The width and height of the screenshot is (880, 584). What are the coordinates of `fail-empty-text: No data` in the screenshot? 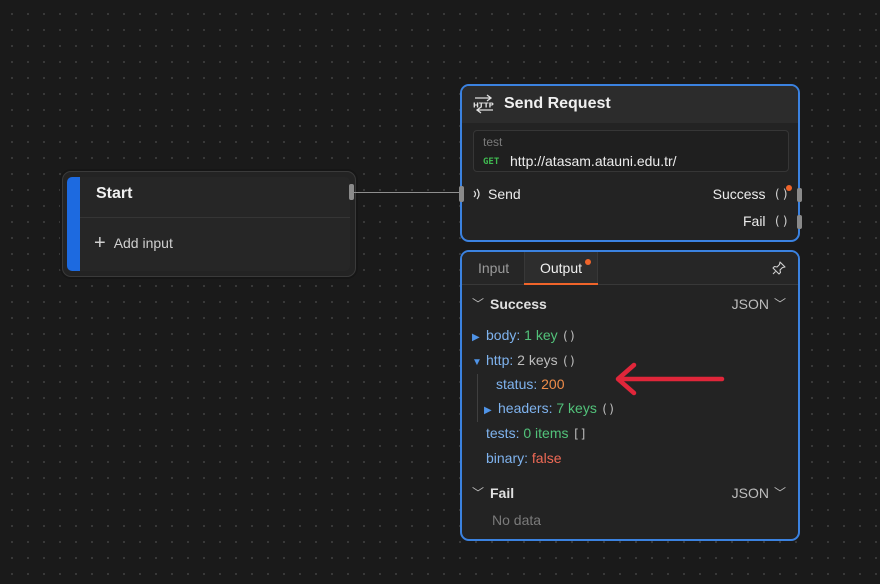 It's located at (517, 520).